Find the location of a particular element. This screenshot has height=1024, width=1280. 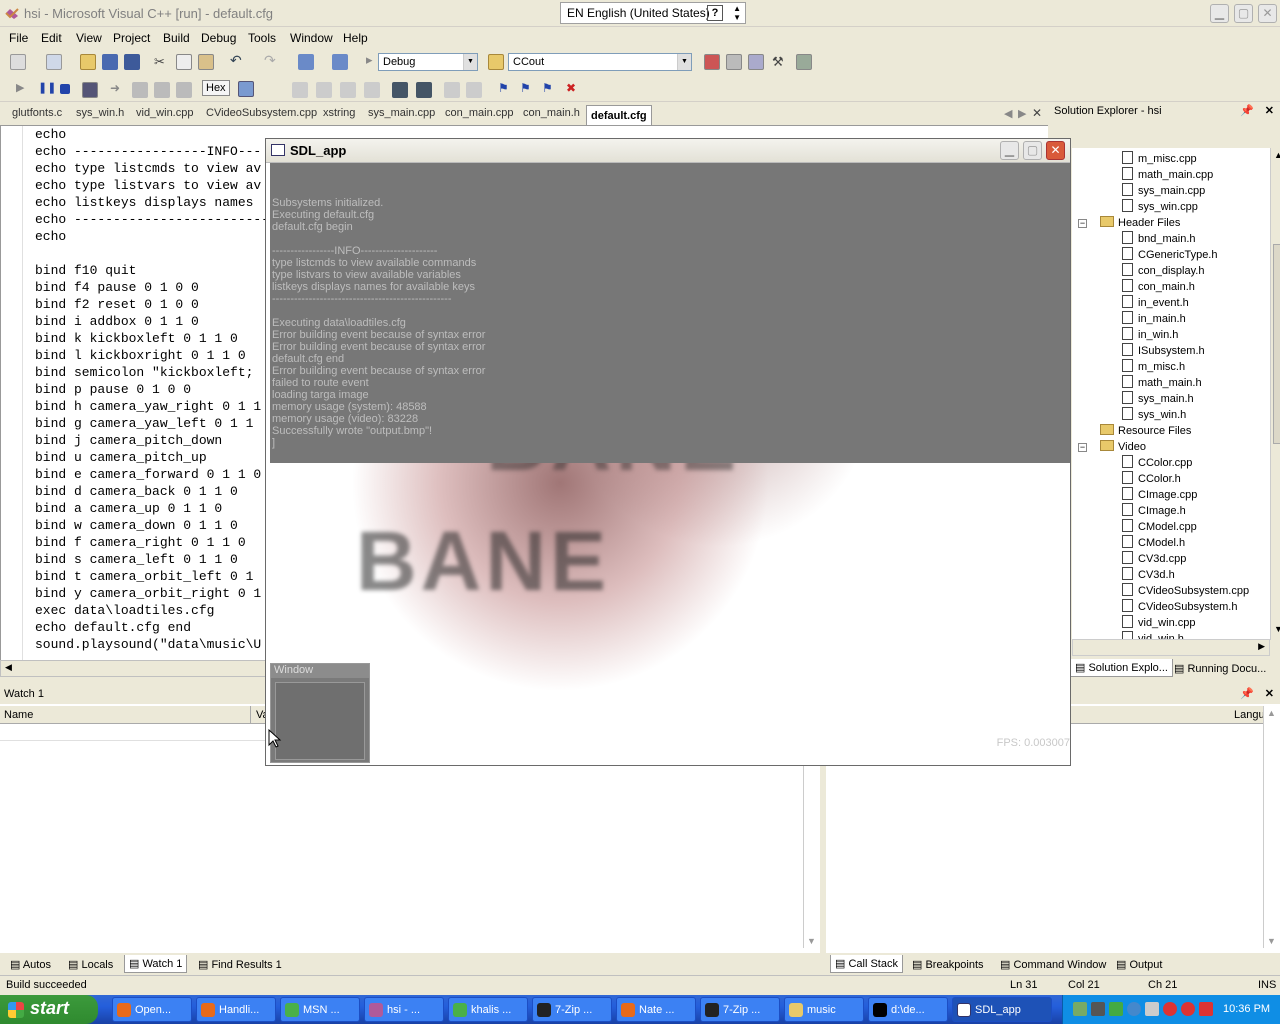

taskbar-item: music is located at coordinates (824, 1009).